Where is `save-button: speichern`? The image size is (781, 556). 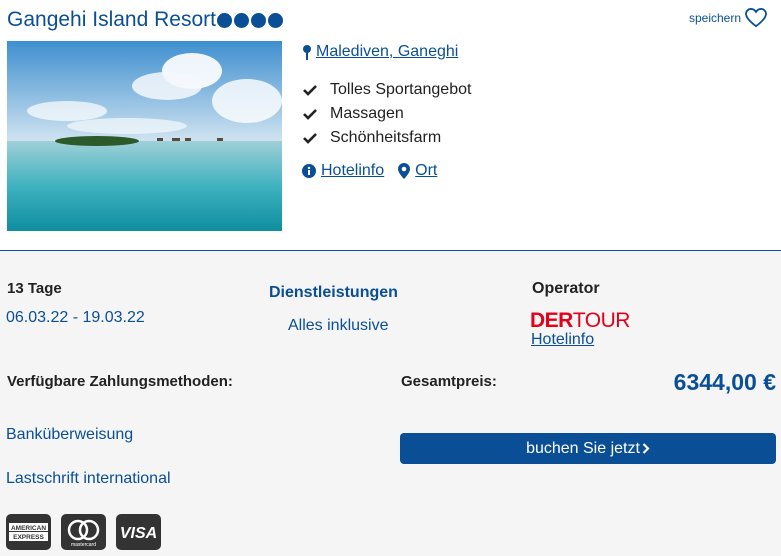
save-button: speichern is located at coordinates (728, 18).